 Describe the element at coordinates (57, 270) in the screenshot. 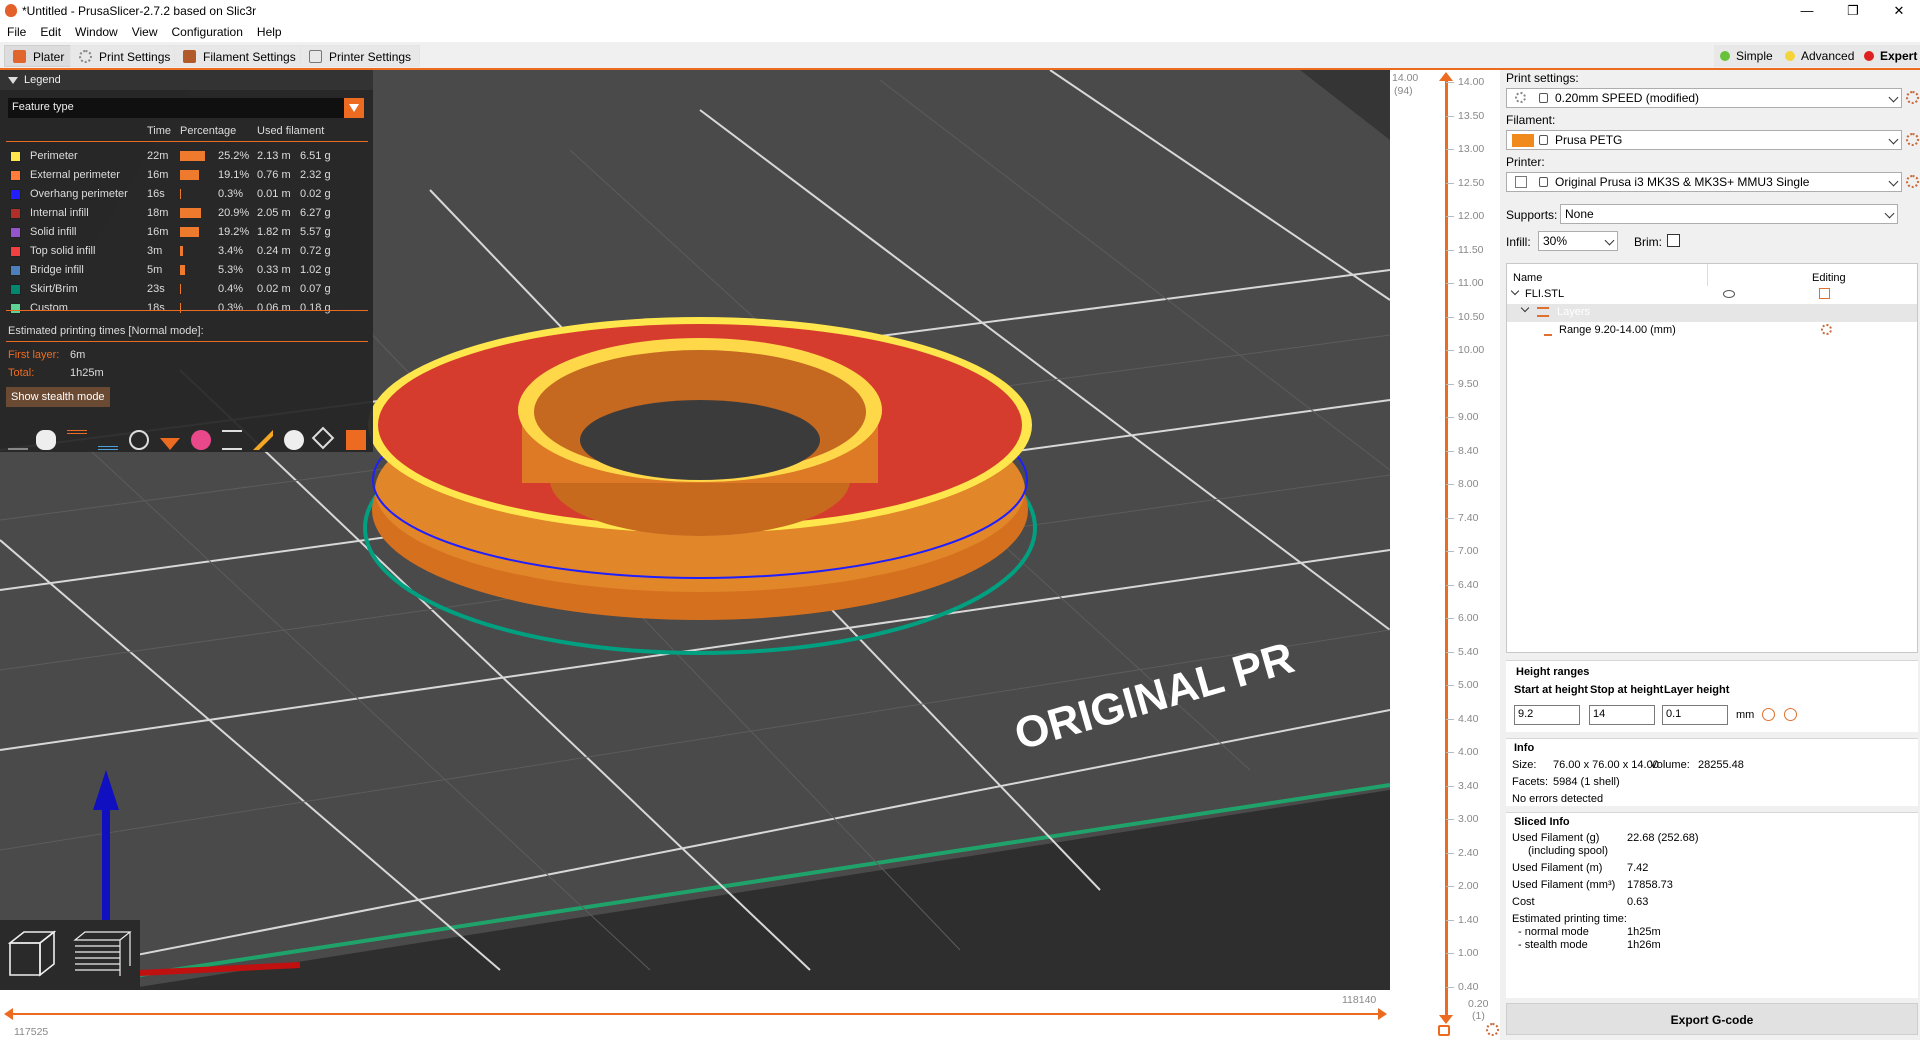

I see `legend-item-name: Bridge infill` at that location.